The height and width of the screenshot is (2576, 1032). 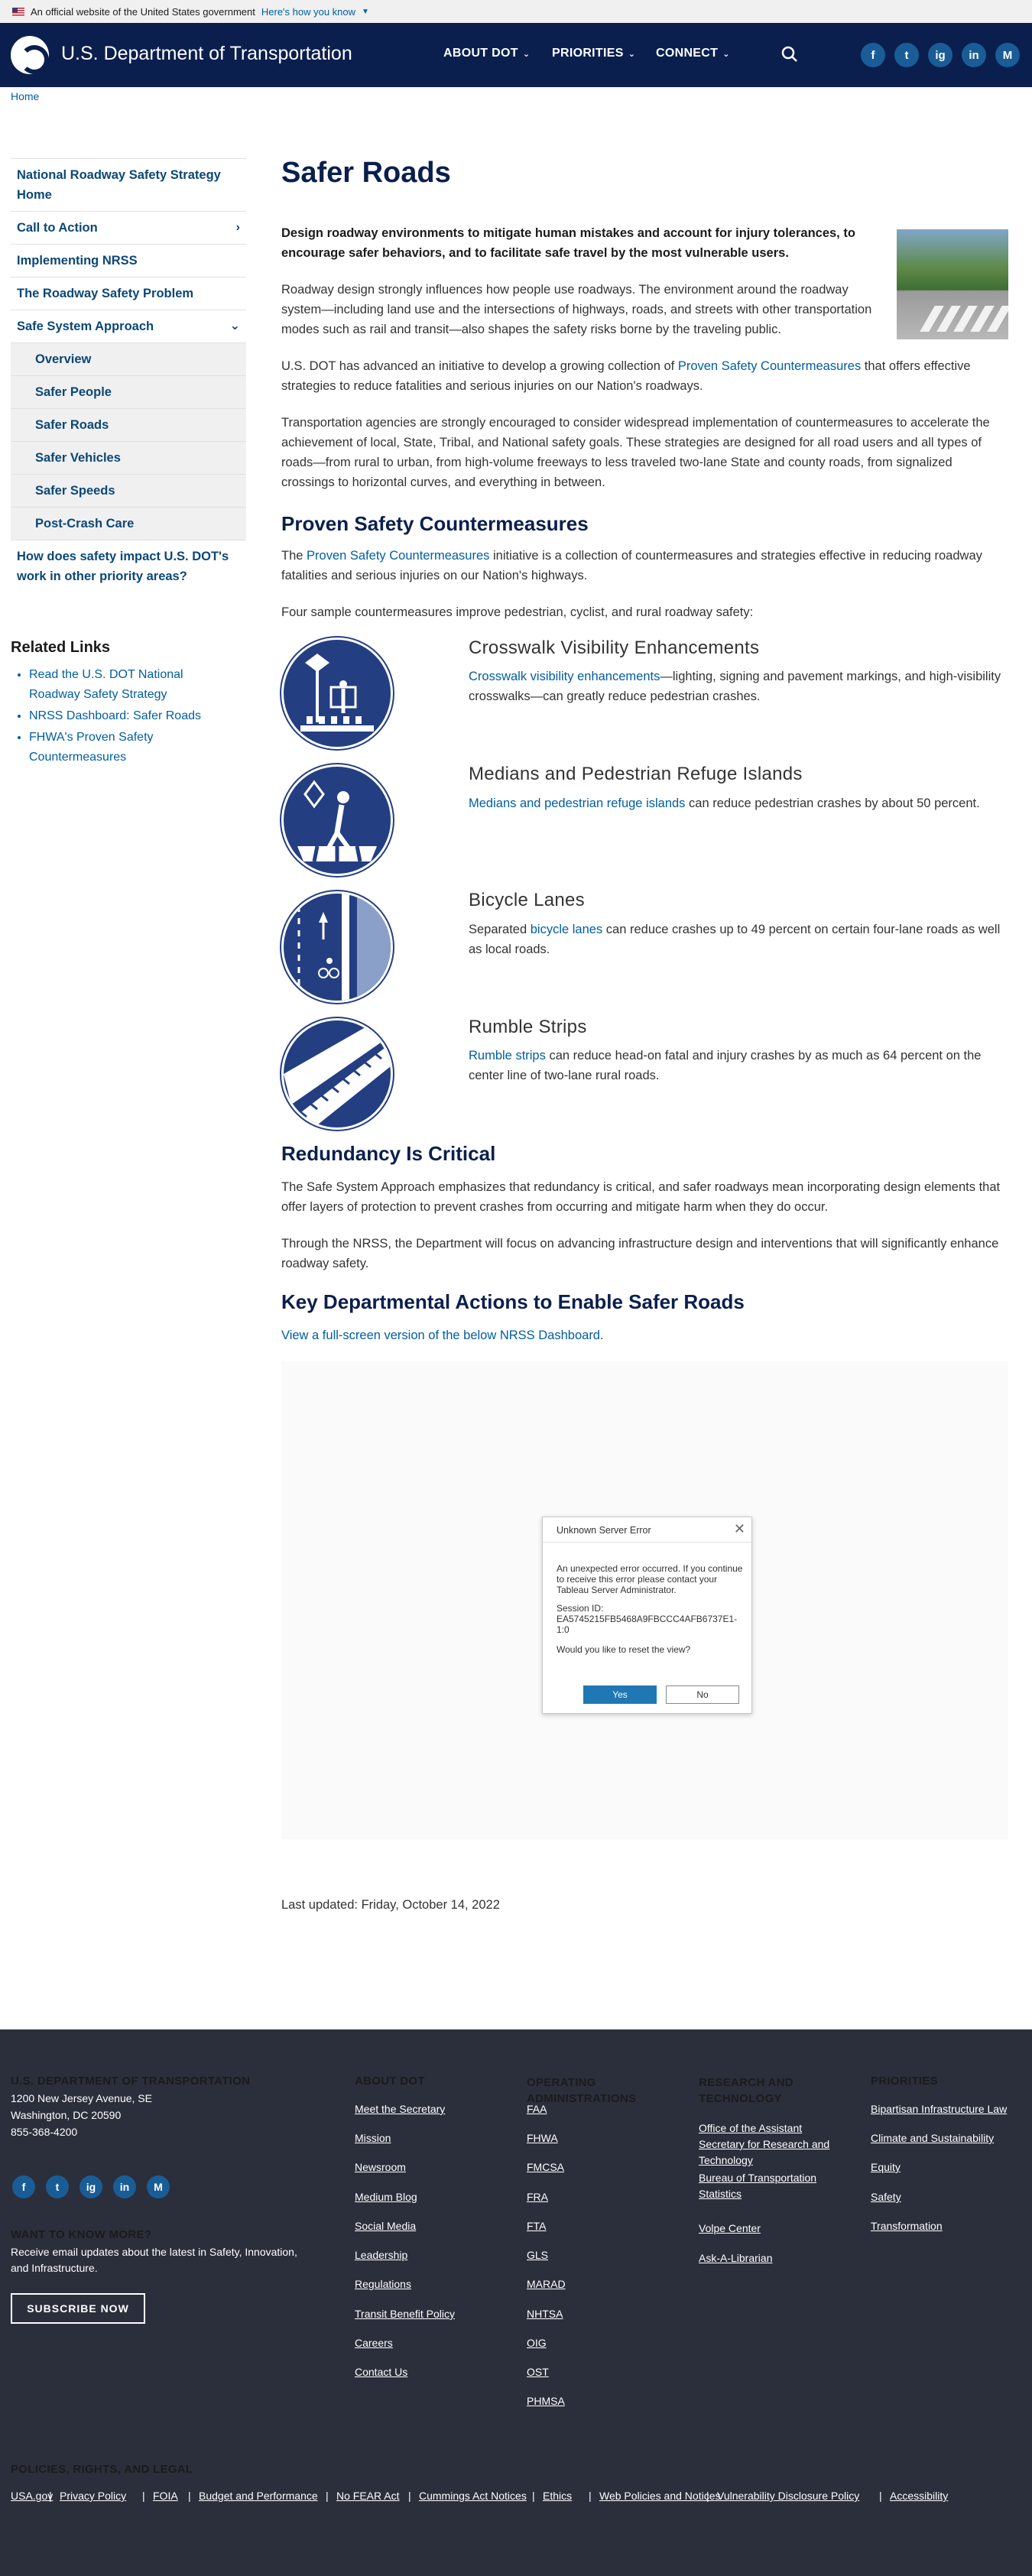 I want to click on footer-about-link-1: Mission, so click(x=373, y=2138).